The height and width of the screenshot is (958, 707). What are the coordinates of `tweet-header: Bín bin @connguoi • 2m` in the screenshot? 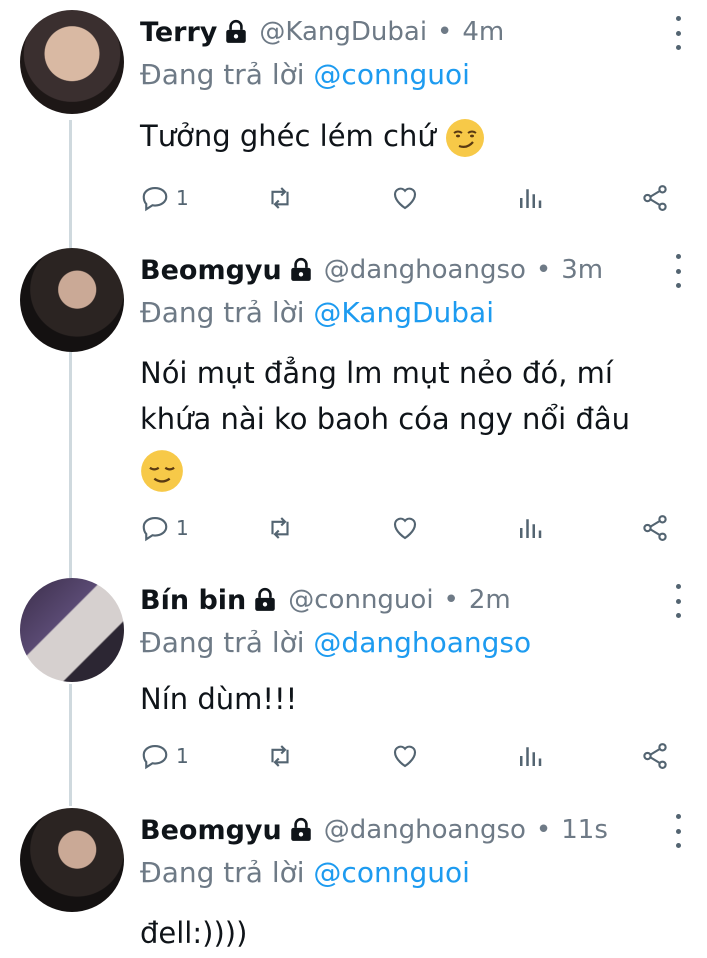 It's located at (325, 600).